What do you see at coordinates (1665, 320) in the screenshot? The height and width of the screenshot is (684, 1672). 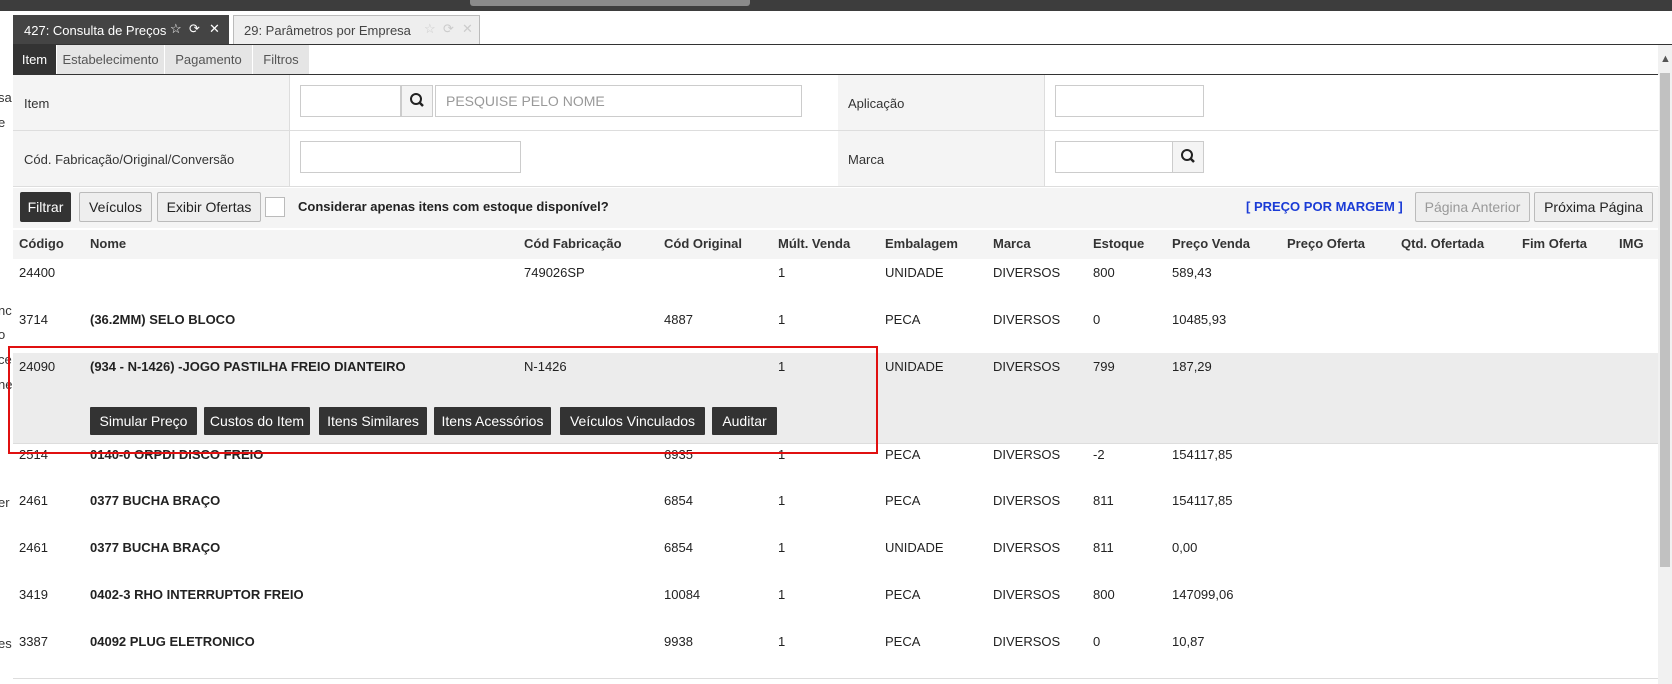 I see `scrollbar-thumb` at bounding box center [1665, 320].